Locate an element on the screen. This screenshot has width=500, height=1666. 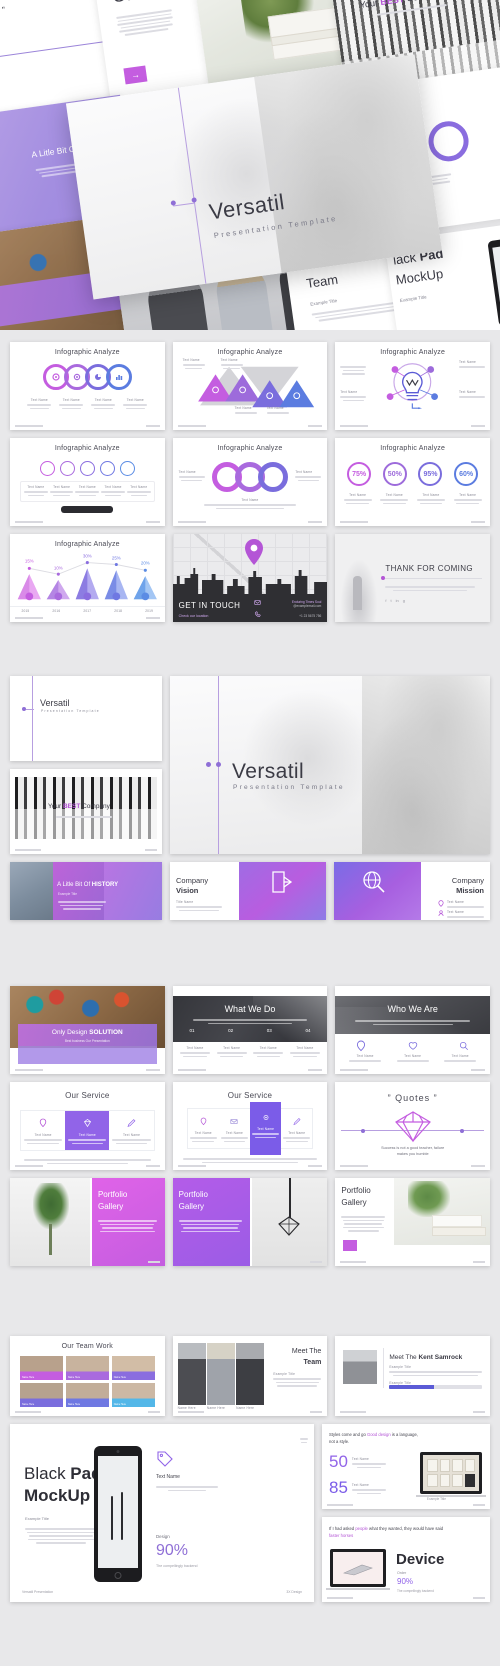
percent-ring: 95% is located at coordinates (430, 474).